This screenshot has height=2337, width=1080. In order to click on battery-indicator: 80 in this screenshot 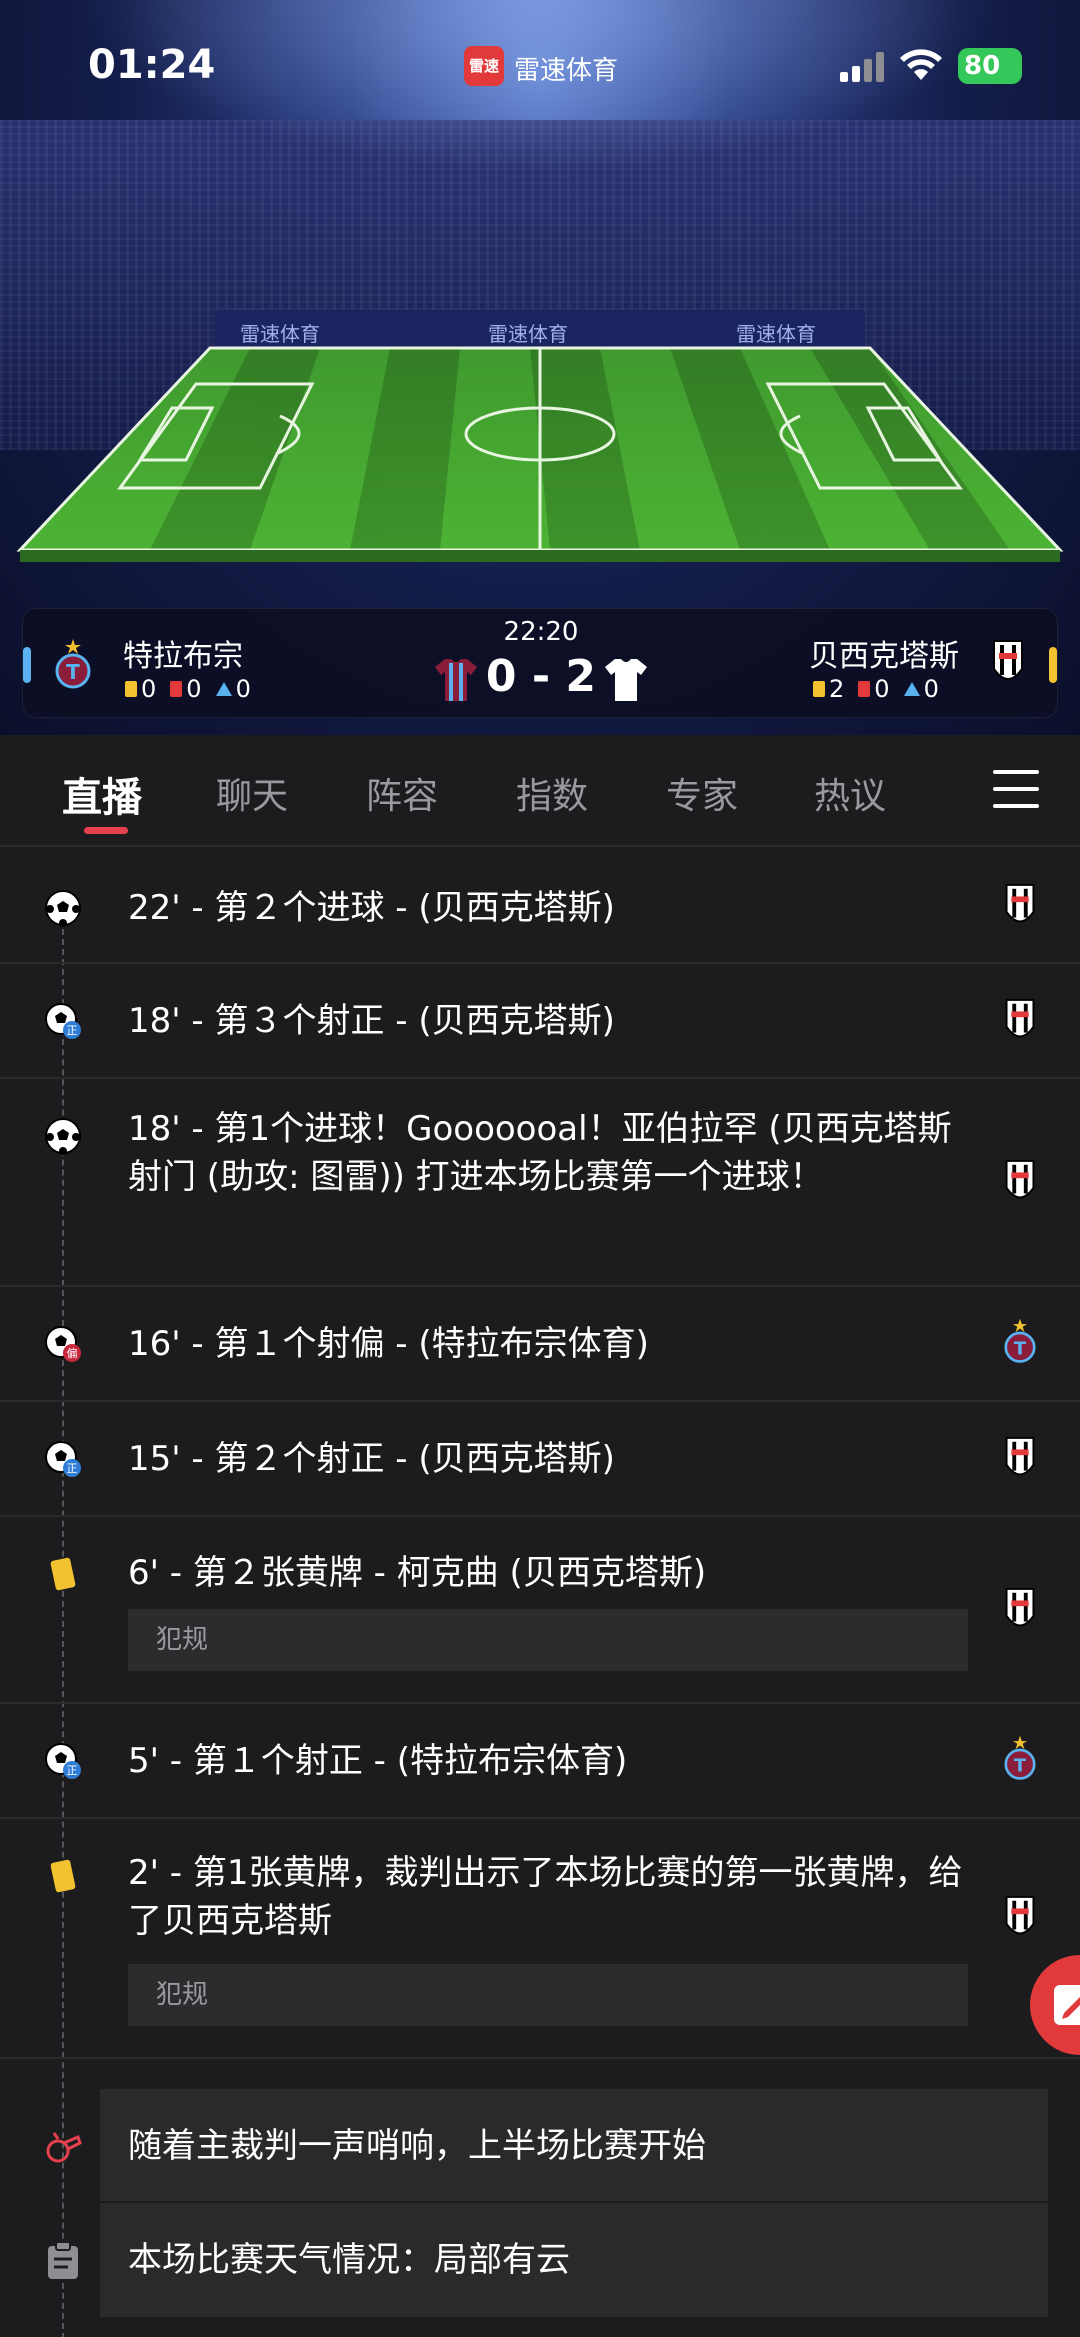, I will do `click(990, 66)`.